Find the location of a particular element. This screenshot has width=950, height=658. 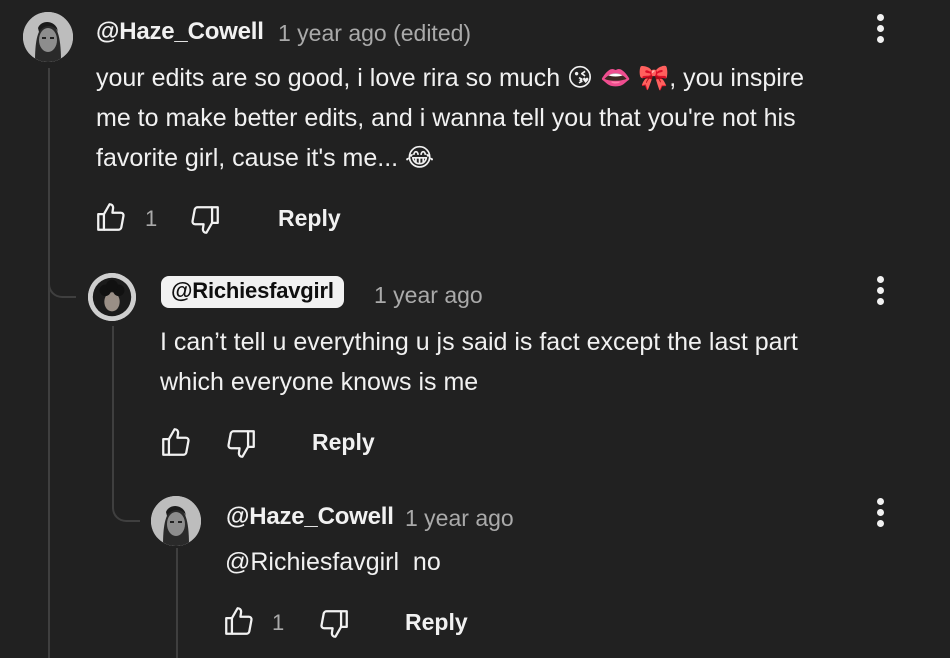

comment-author: @Richiesfavgirl is located at coordinates (252, 292).